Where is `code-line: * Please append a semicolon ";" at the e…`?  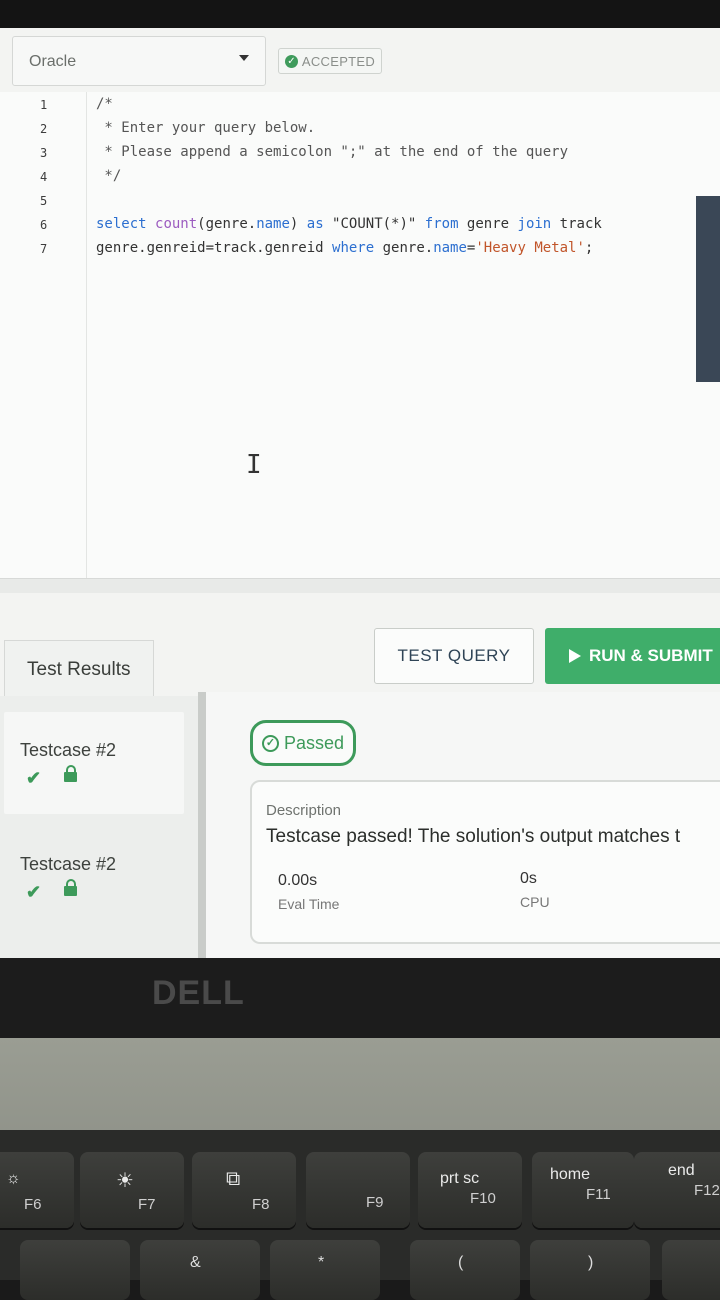
code-line: * Please append a semicolon ";" at the e… is located at coordinates (332, 152).